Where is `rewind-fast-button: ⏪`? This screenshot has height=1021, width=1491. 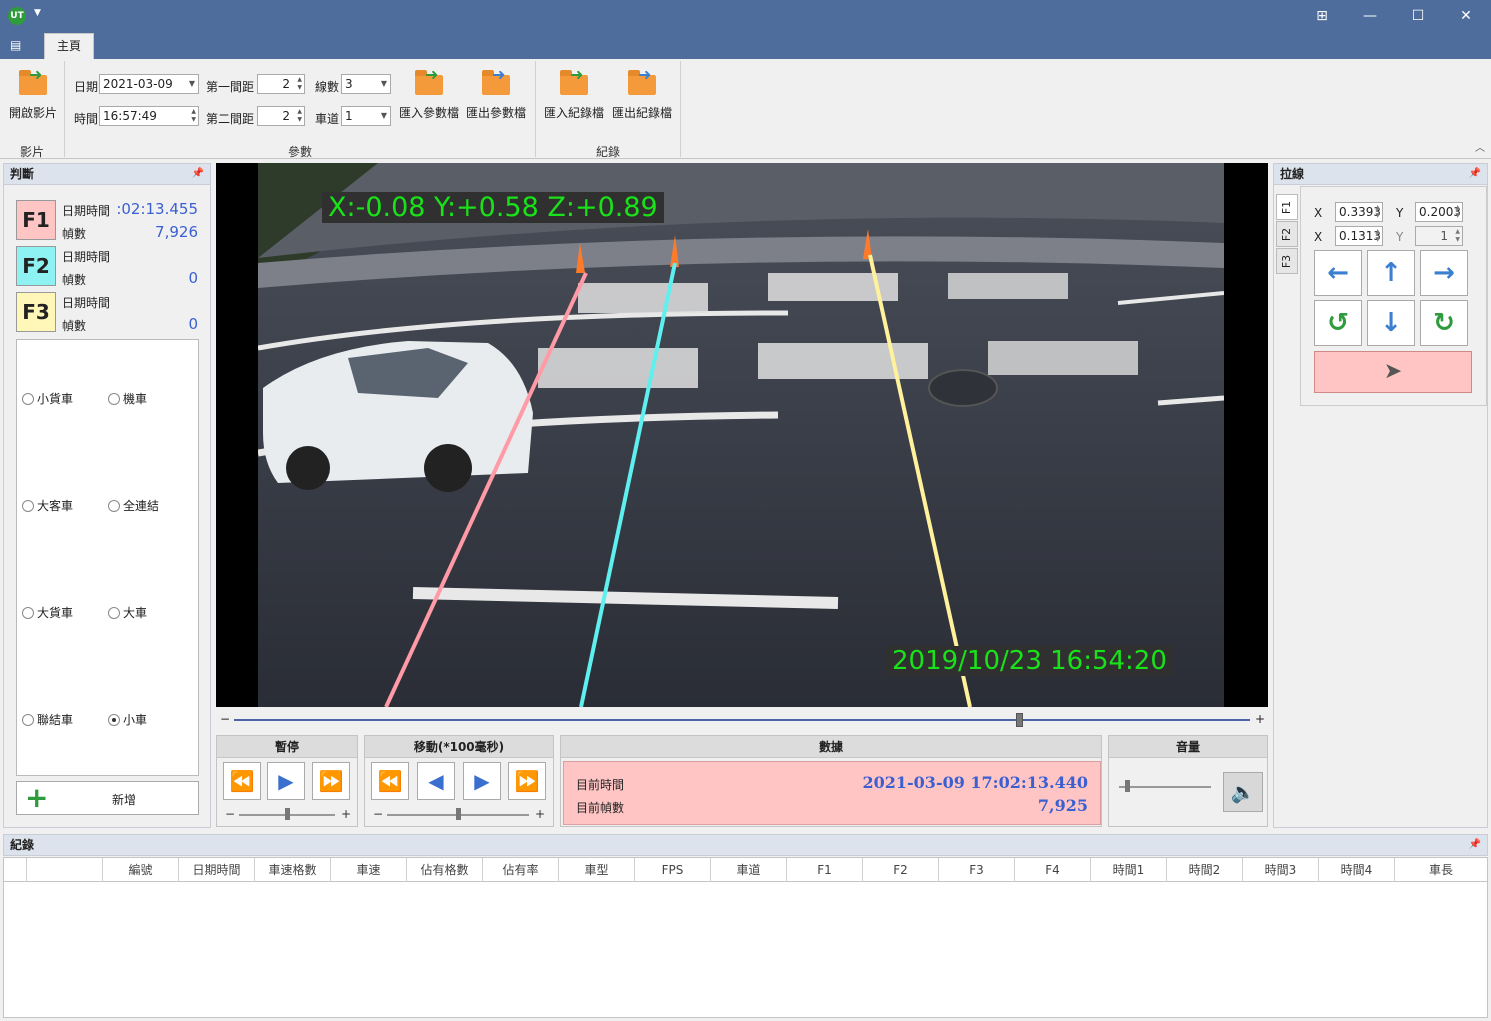
rewind-fast-button: ⏪ is located at coordinates (242, 781).